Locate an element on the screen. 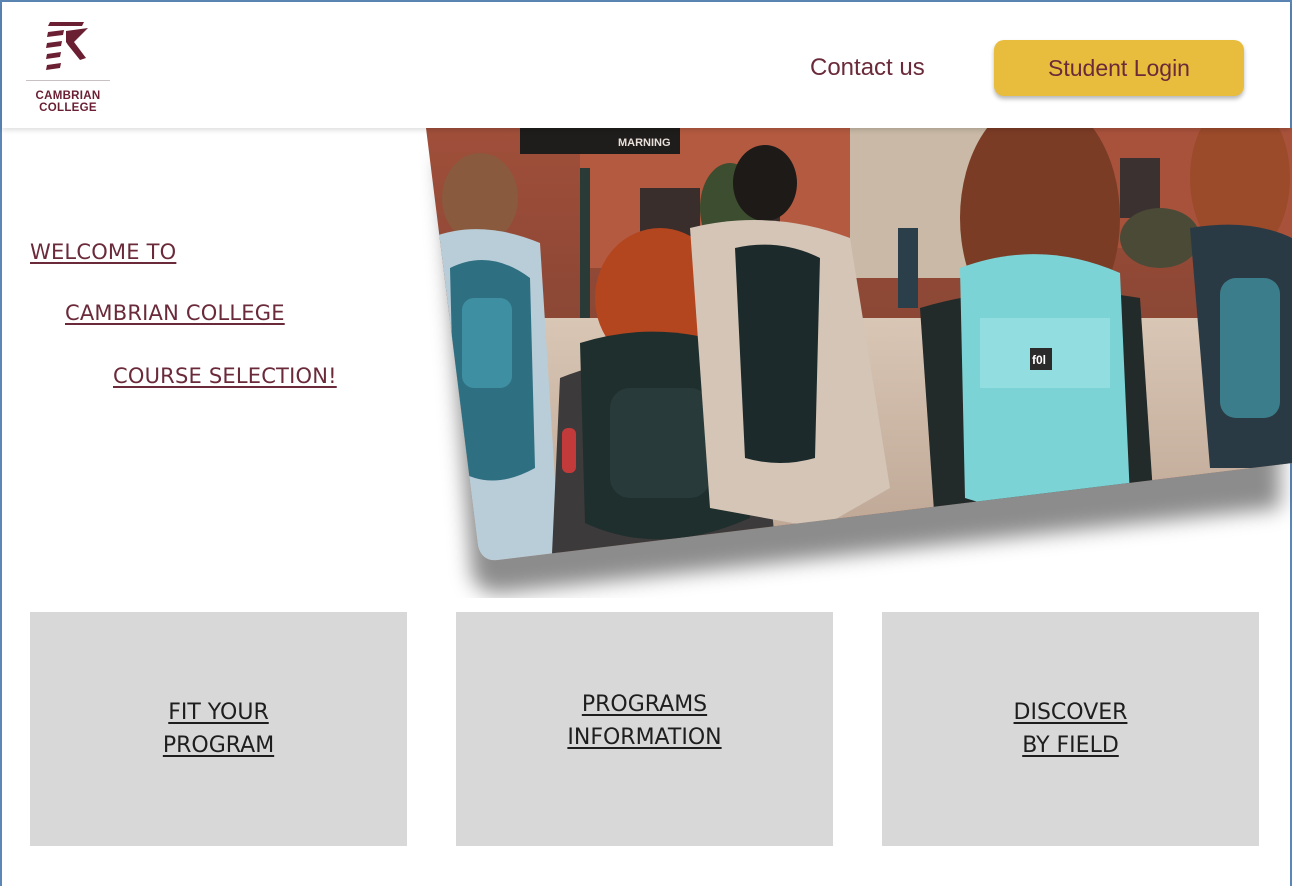  discover-by-field-card: DISCOVER BY FIELD is located at coordinates (1070, 729).